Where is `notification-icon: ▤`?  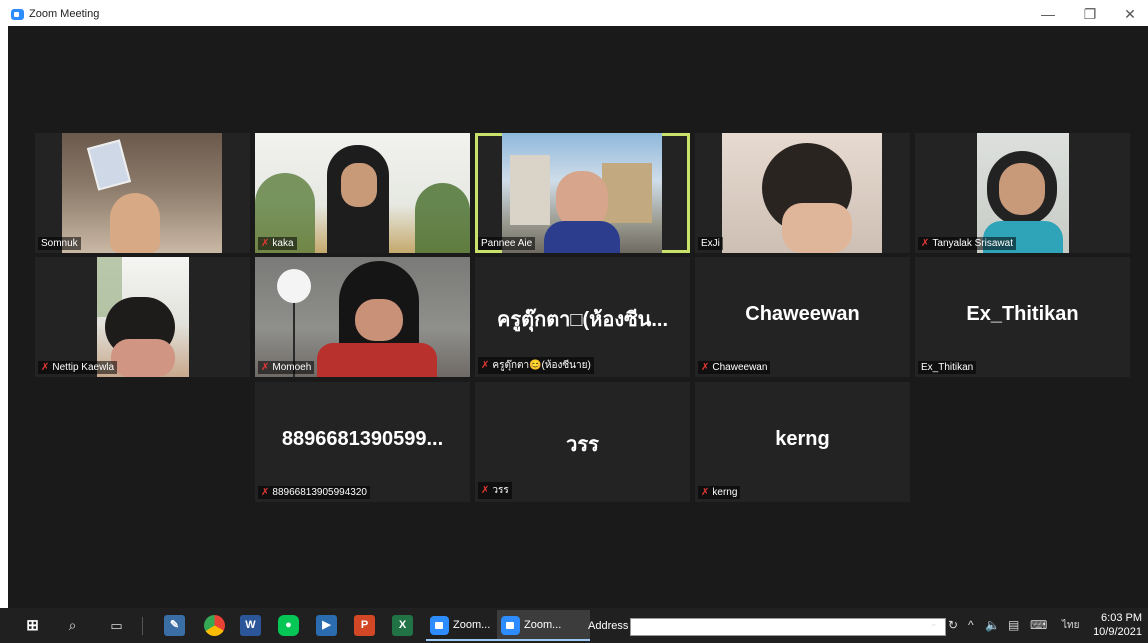 notification-icon: ▤ is located at coordinates (1013, 625).